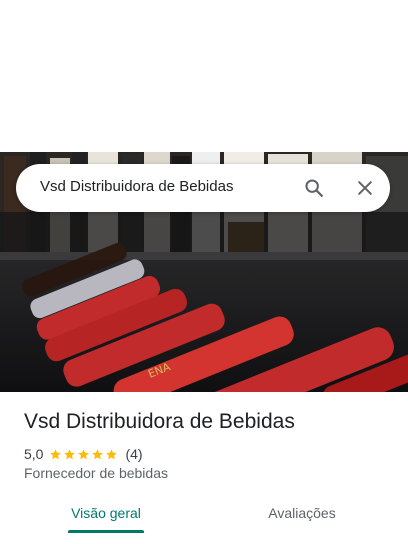  Describe the element at coordinates (136, 186) in the screenshot. I see `search-input: Vsd Distribuidora de Bebidas` at that location.